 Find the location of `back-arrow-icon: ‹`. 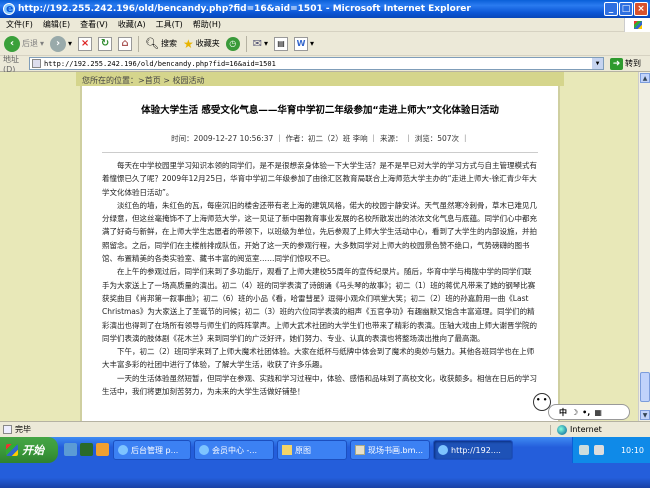

back-arrow-icon: ‹ is located at coordinates (12, 43).